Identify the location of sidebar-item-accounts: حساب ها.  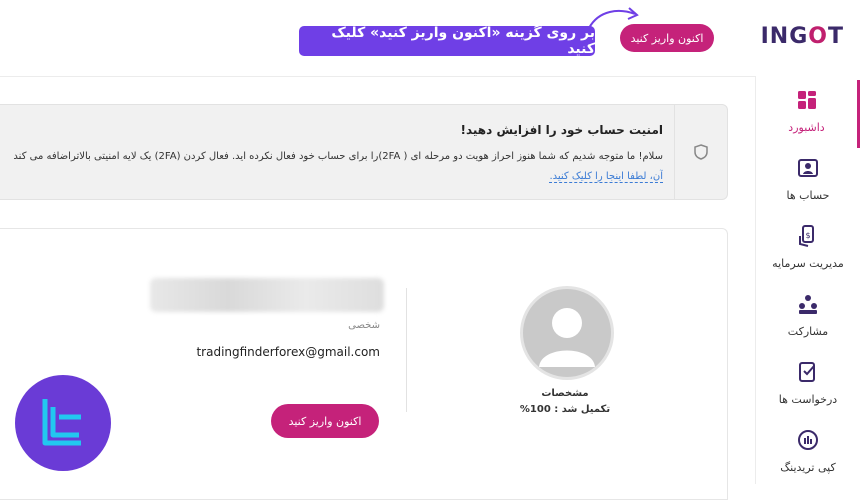
(808, 182).